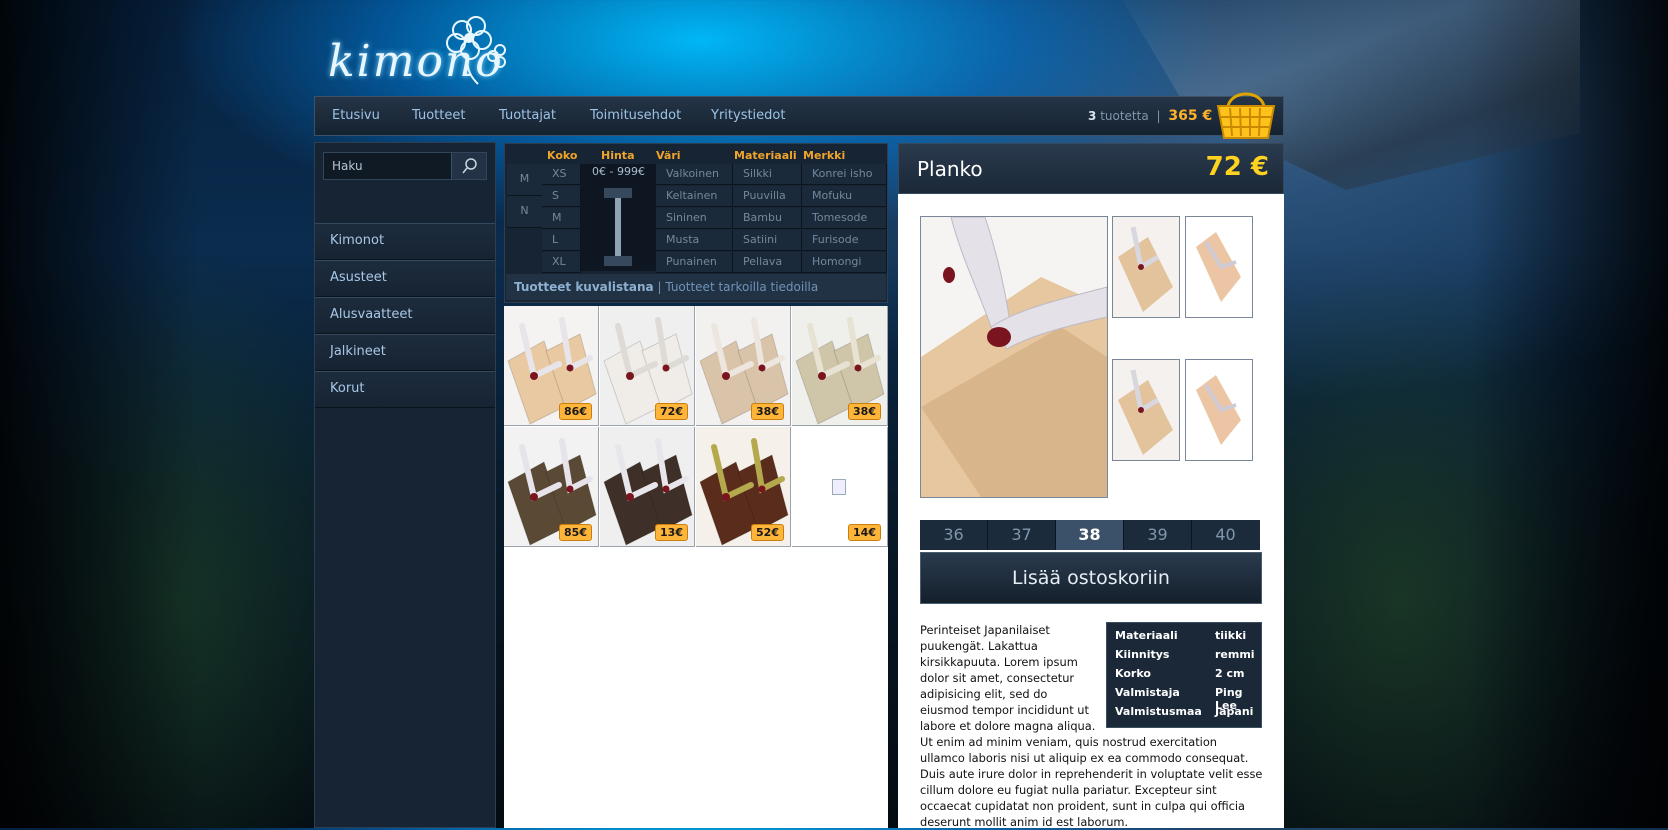  I want to click on price-slider-min-handle, so click(618, 261).